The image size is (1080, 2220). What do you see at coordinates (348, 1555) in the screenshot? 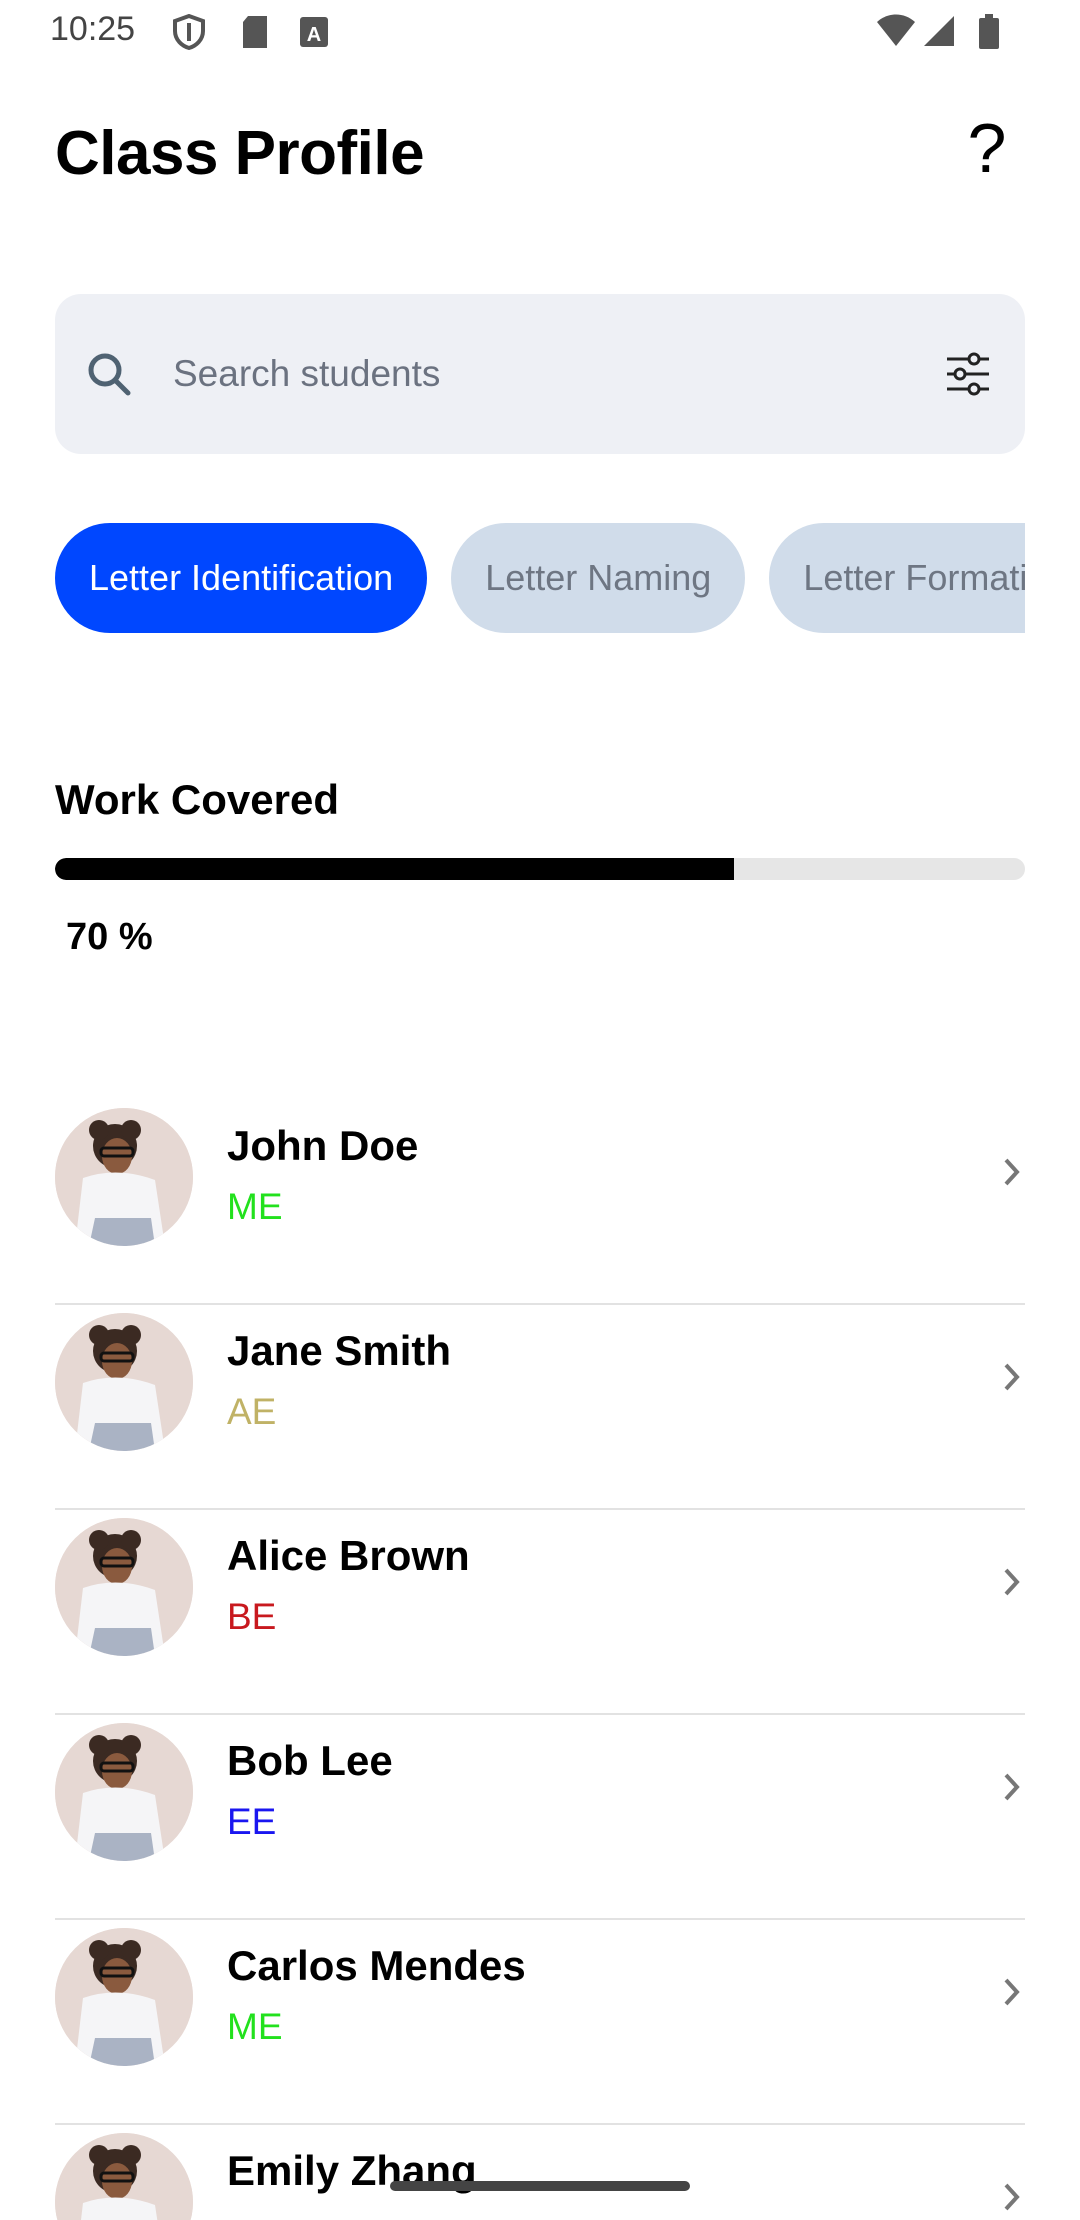
I see `student-name: Alice Brown` at bounding box center [348, 1555].